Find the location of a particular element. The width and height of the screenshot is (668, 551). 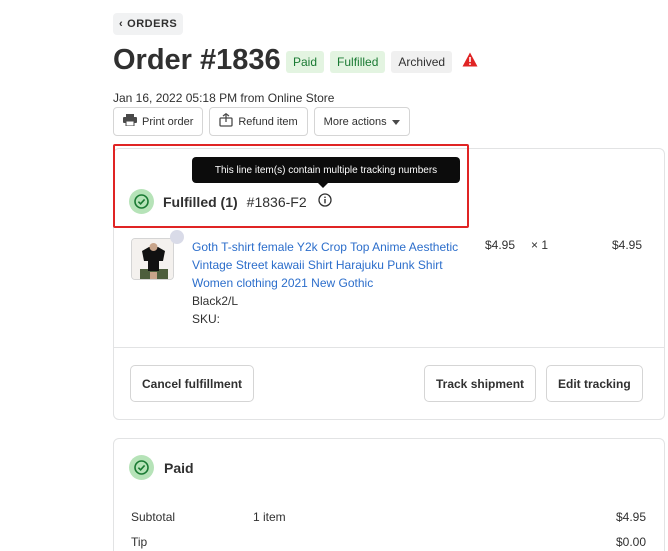

edit-tracking-button: Edit tracking is located at coordinates (594, 383).